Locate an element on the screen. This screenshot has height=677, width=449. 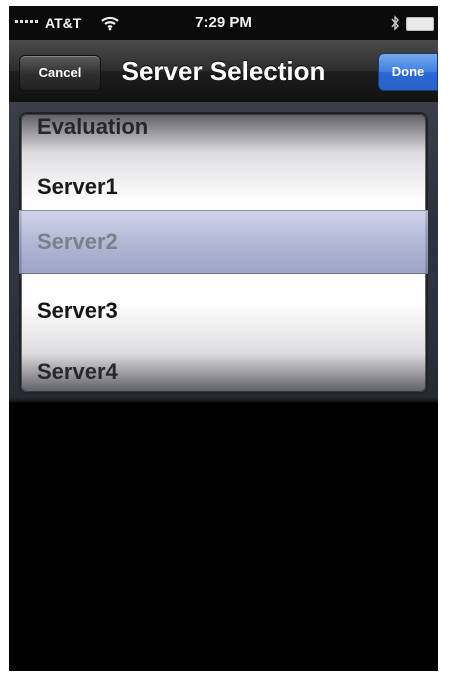
status-bar: AT&T 7:29 PM is located at coordinates (223, 23).